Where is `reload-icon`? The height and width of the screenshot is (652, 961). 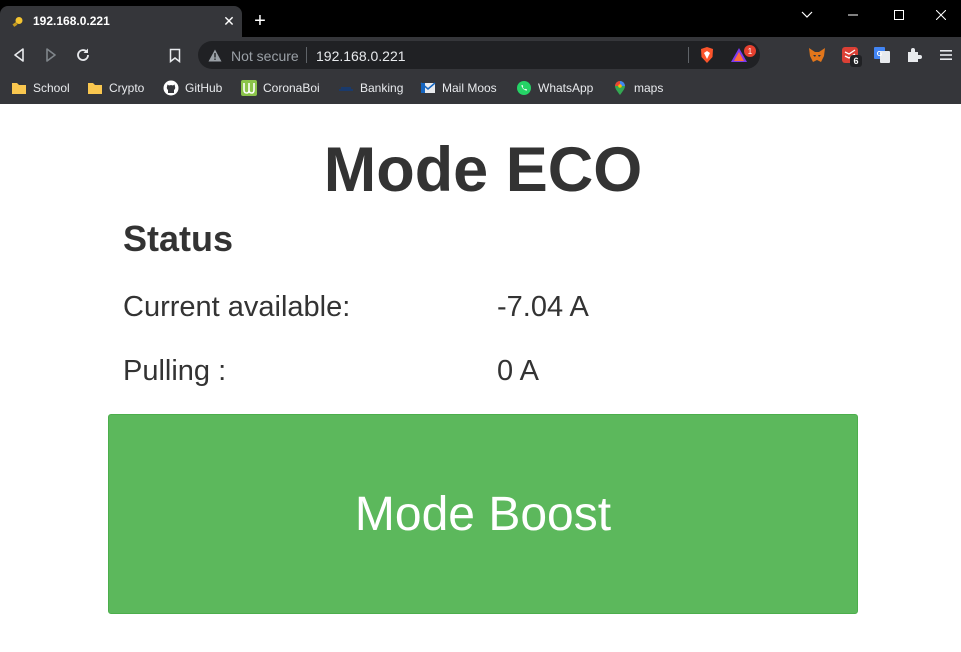 reload-icon is located at coordinates (83, 54).